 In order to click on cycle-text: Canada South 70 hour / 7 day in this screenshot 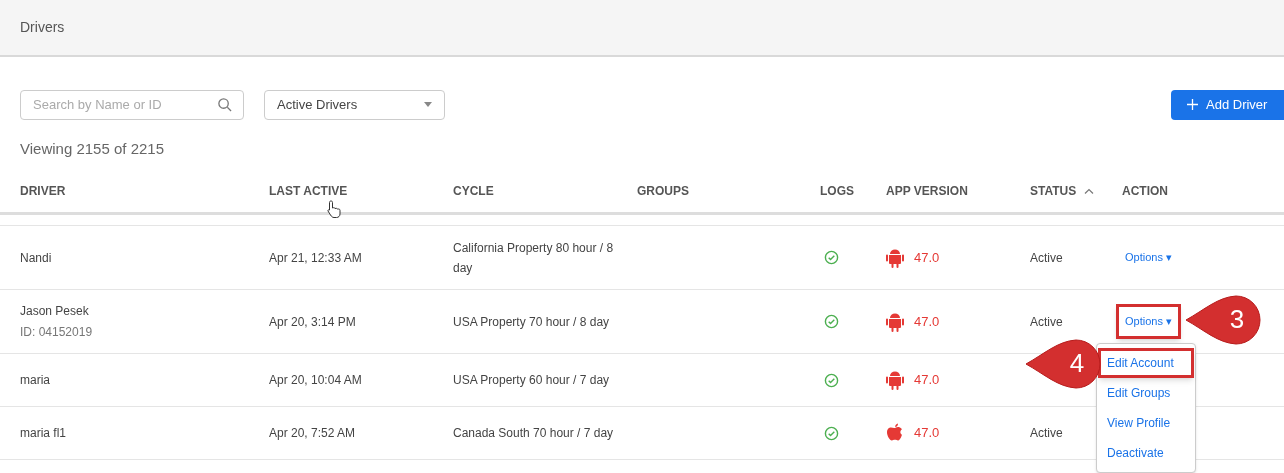, I will do `click(533, 433)`.